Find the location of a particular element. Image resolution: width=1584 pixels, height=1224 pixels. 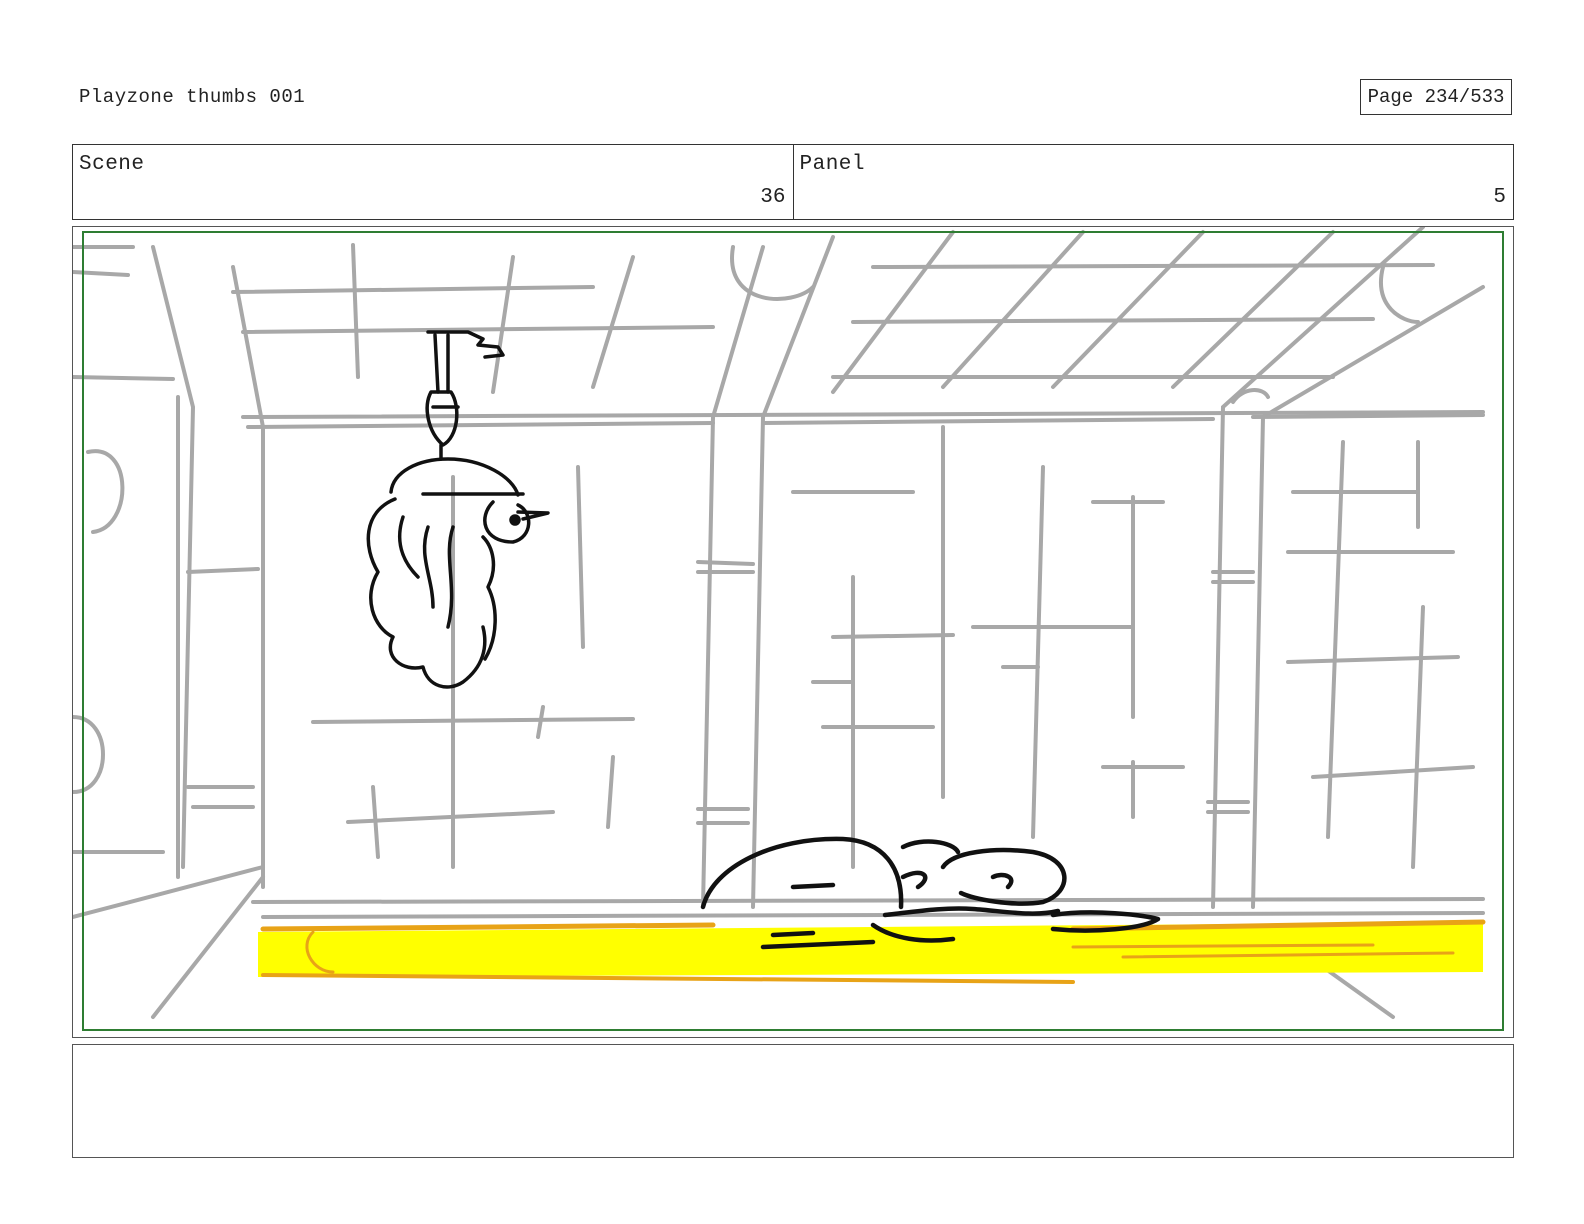

document-title: Playzone thumbs 001 is located at coordinates (192, 97).